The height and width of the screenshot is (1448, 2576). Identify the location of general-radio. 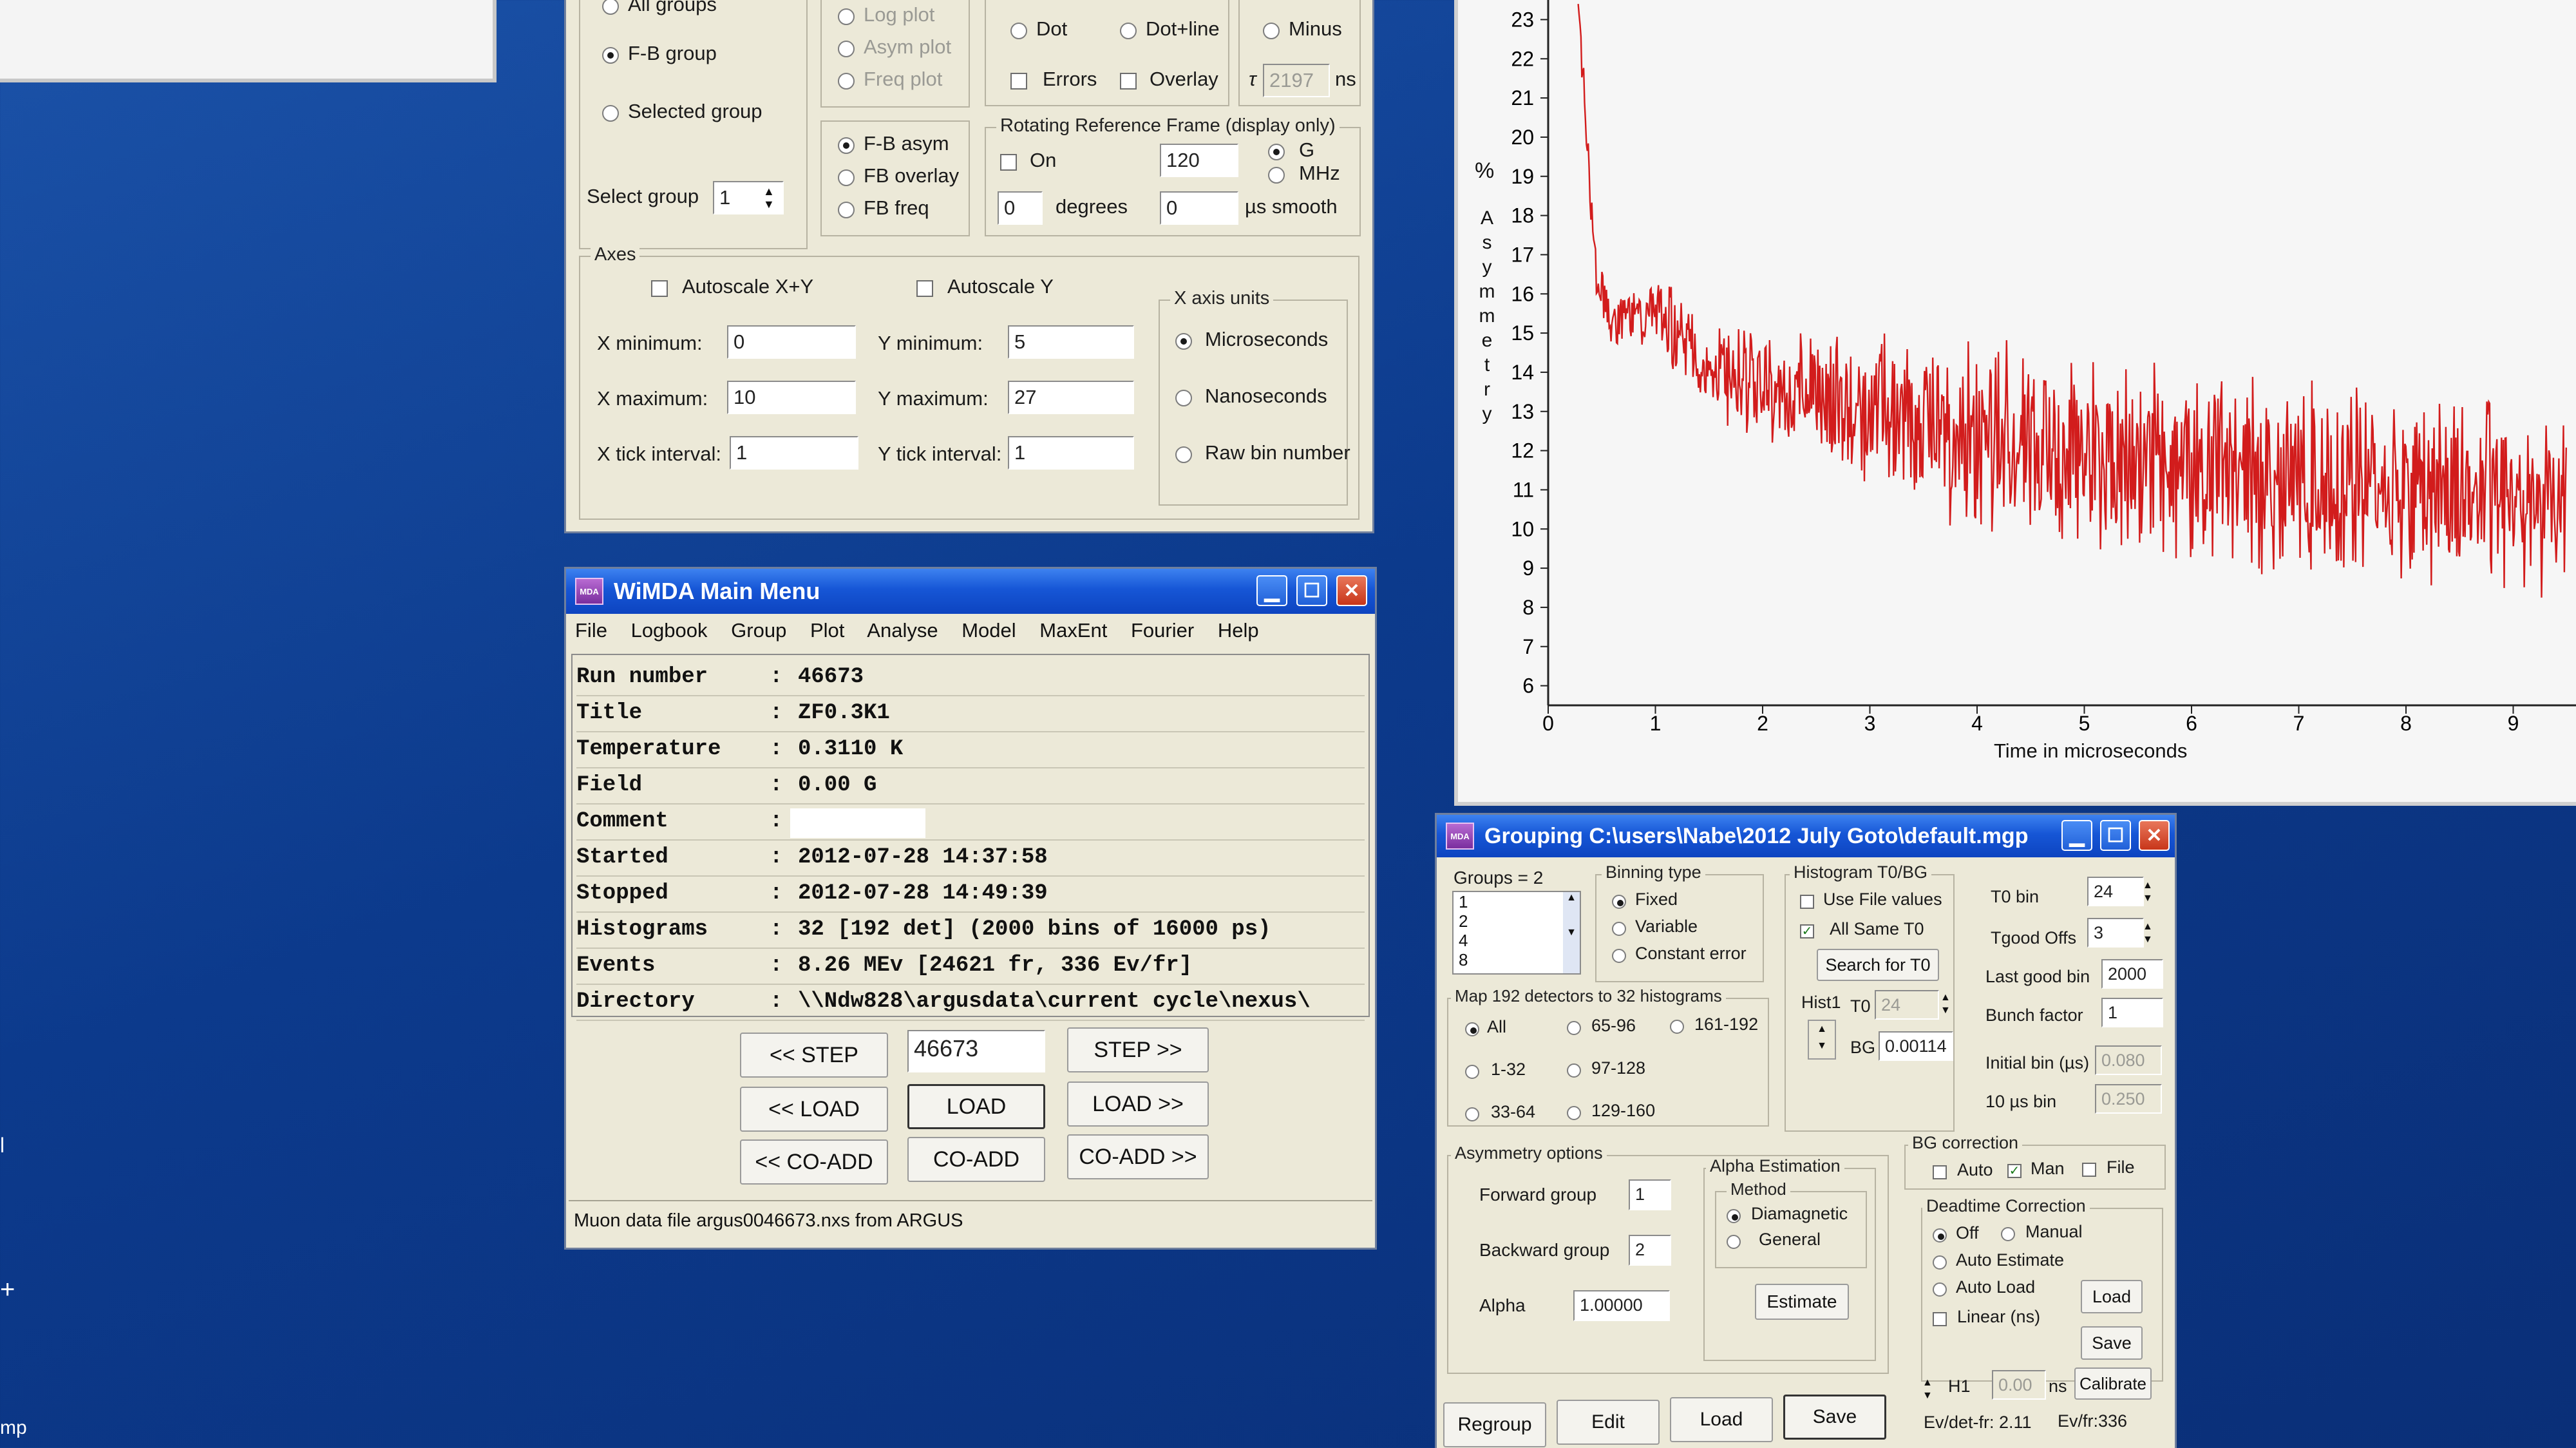
(1734, 1242).